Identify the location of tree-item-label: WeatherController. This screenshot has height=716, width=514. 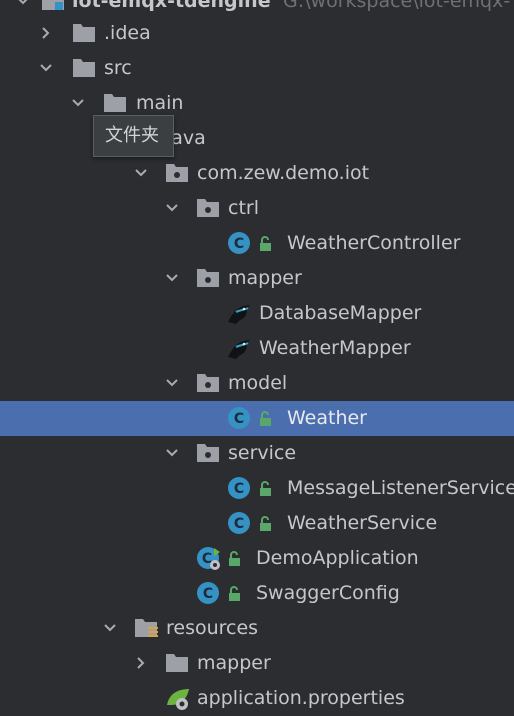
(374, 243).